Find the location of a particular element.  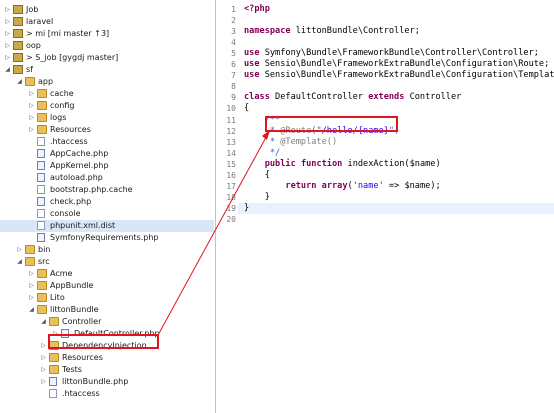

arrow-line is located at coordinates (213, 233).